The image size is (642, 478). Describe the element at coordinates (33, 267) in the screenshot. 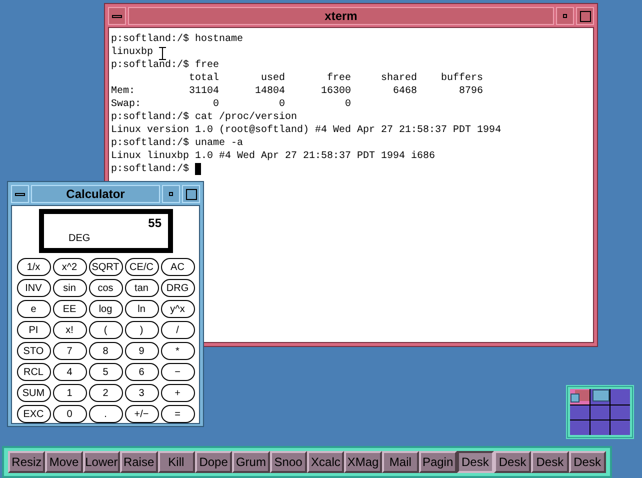

I see `calculator-key: 1/x` at that location.